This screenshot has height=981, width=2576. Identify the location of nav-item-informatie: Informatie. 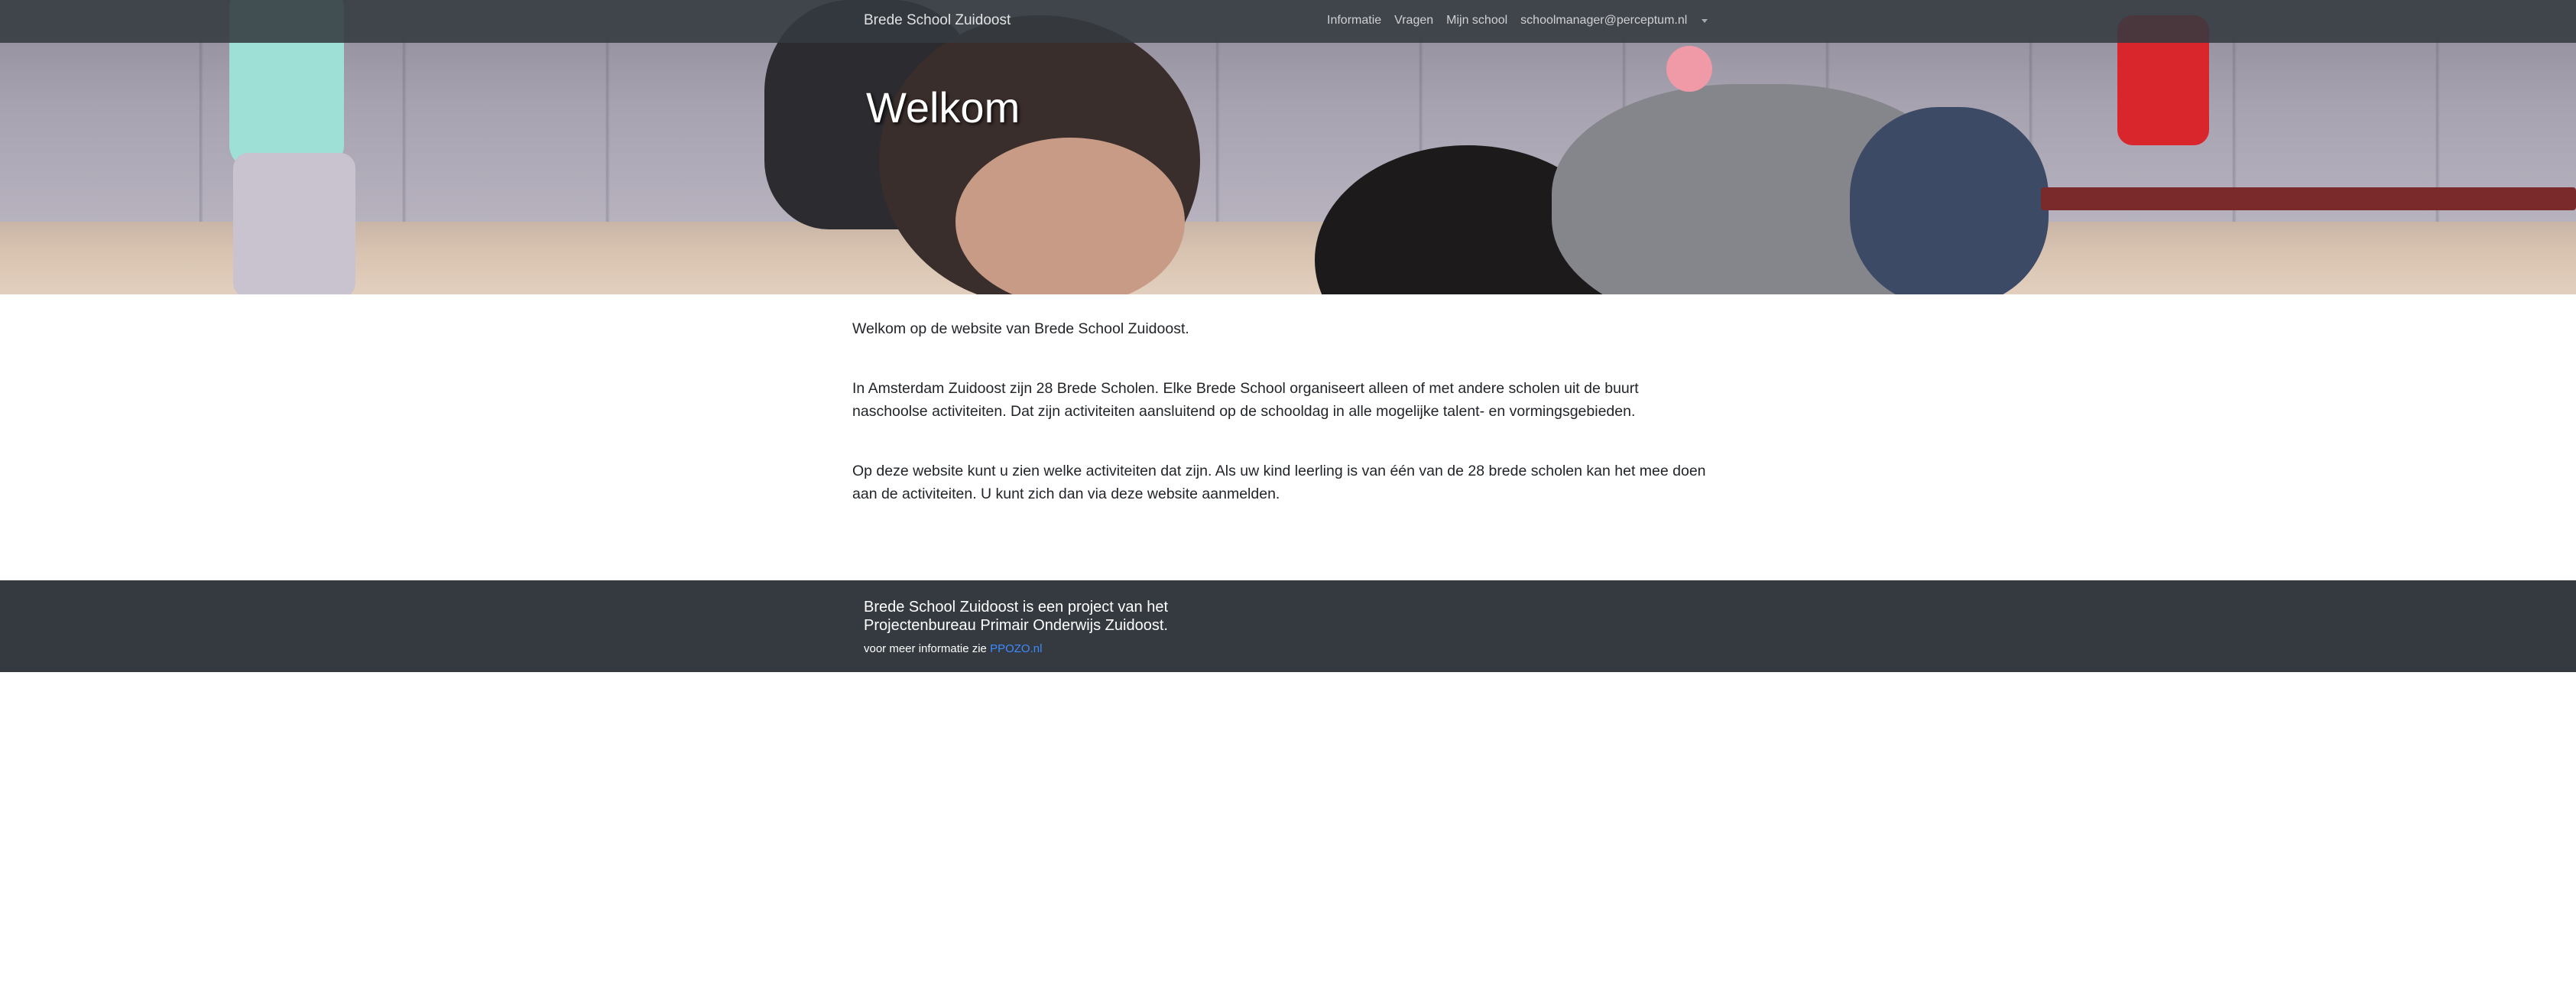
(1354, 21).